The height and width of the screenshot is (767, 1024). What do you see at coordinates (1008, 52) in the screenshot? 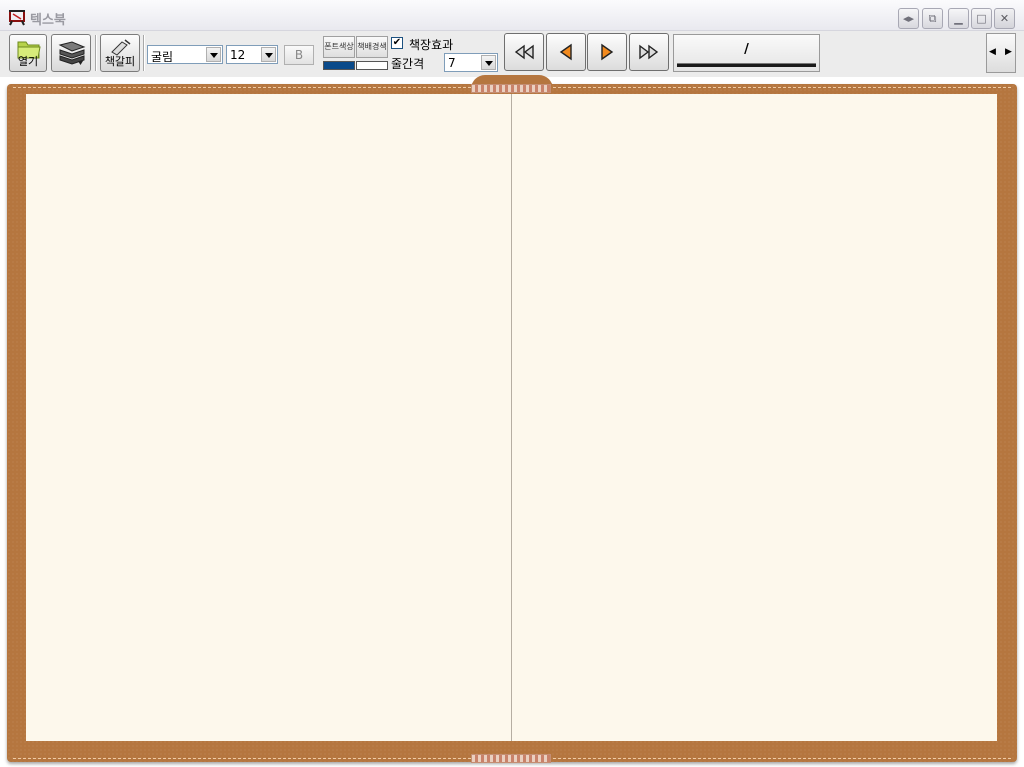
I see `scroll-right-icon: ▶` at bounding box center [1008, 52].